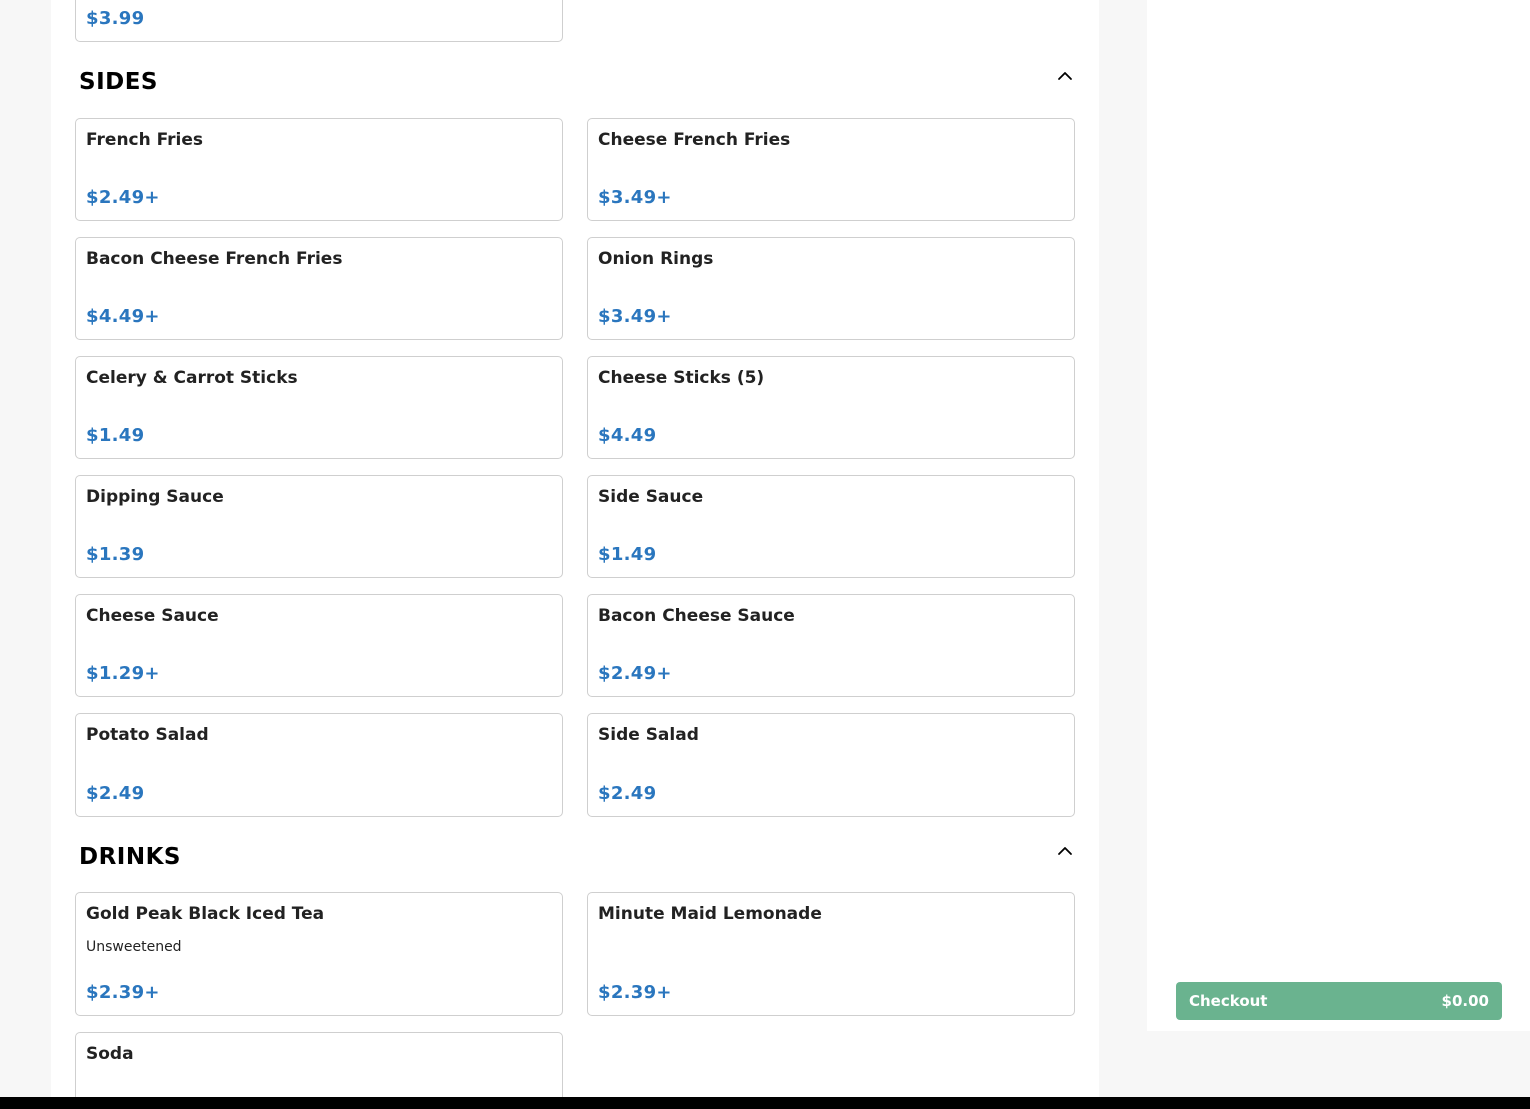 The height and width of the screenshot is (1109, 1530). What do you see at coordinates (1228, 1001) in the screenshot?
I see `checkout-label: Checkout` at bounding box center [1228, 1001].